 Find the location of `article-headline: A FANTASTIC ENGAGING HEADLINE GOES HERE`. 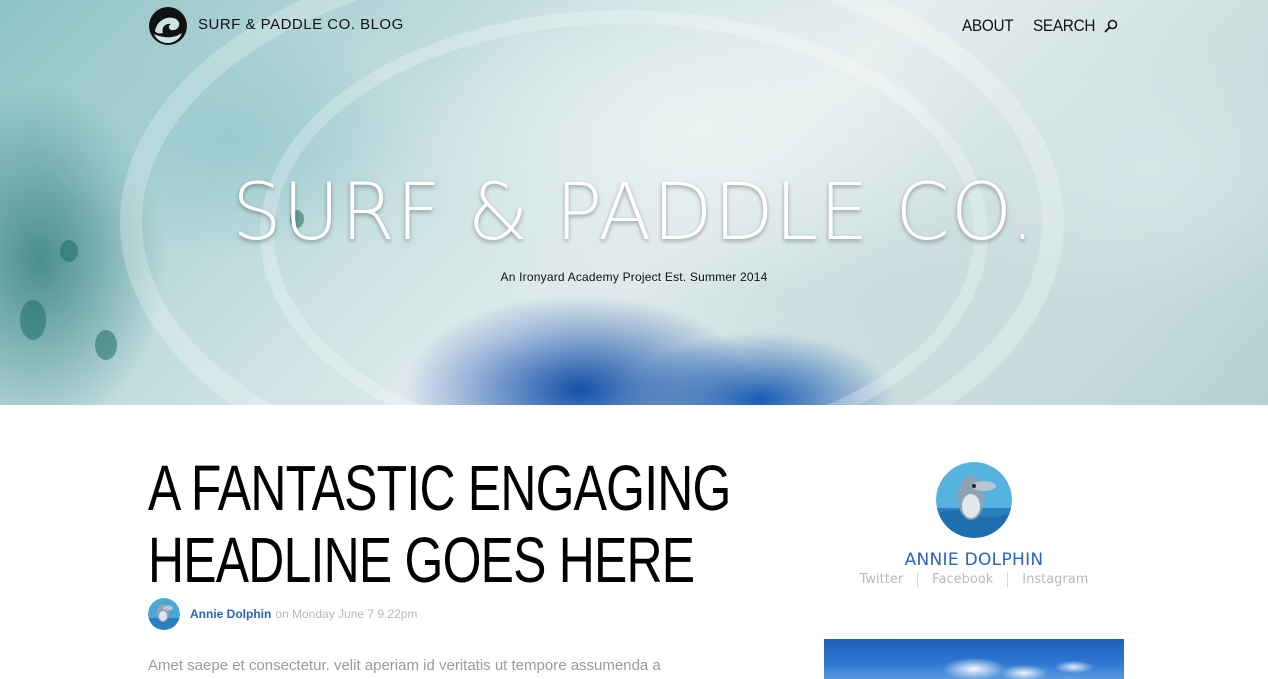

article-headline: A FANTASTIC ENGAGING HEADLINE GOES HERE is located at coordinates (444, 524).